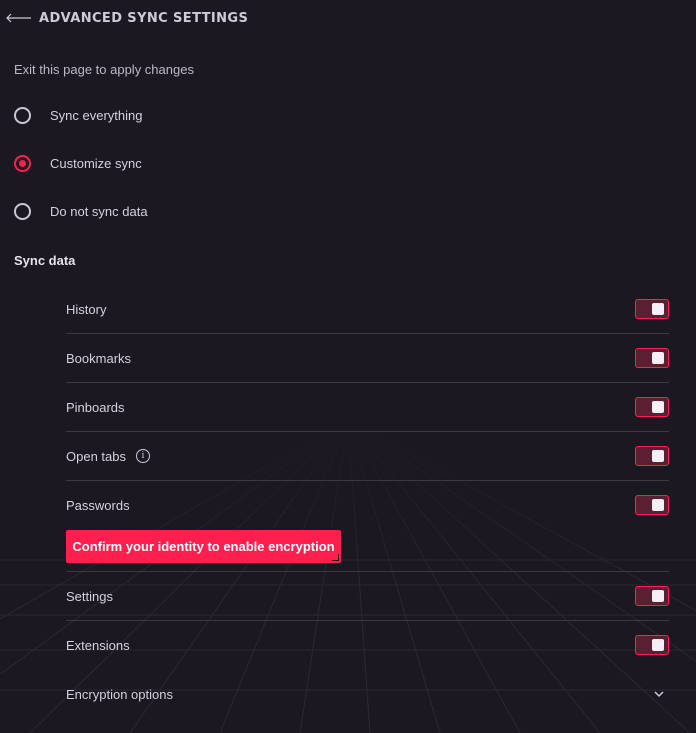 This screenshot has height=733, width=696. I want to click on sync-item-label: Pinboards, so click(95, 407).